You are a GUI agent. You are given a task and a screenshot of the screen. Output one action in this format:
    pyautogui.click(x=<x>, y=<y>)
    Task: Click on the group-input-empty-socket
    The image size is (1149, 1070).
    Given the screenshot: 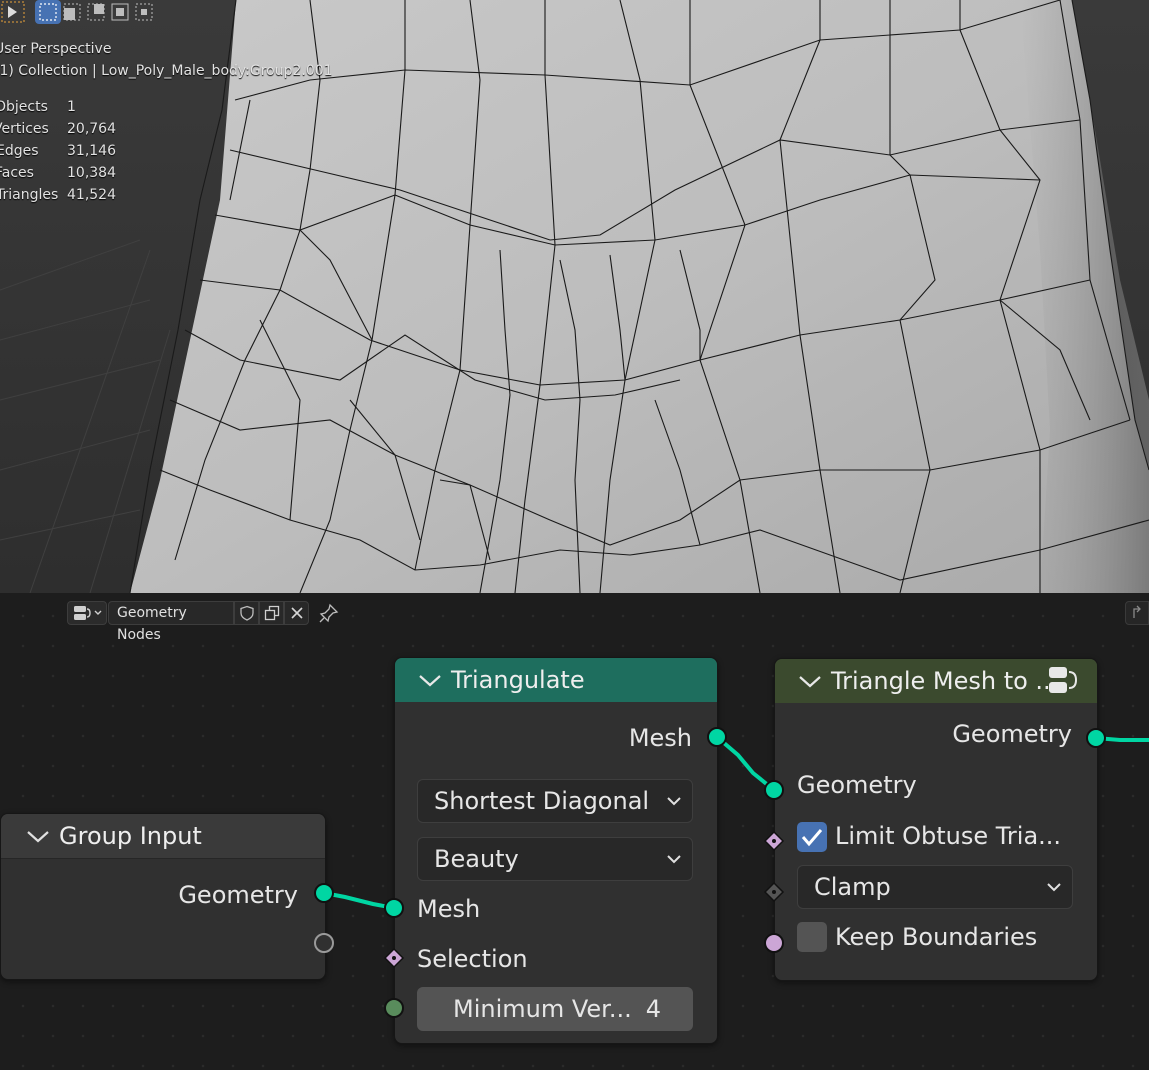 What is the action you would take?
    pyautogui.click(x=324, y=943)
    